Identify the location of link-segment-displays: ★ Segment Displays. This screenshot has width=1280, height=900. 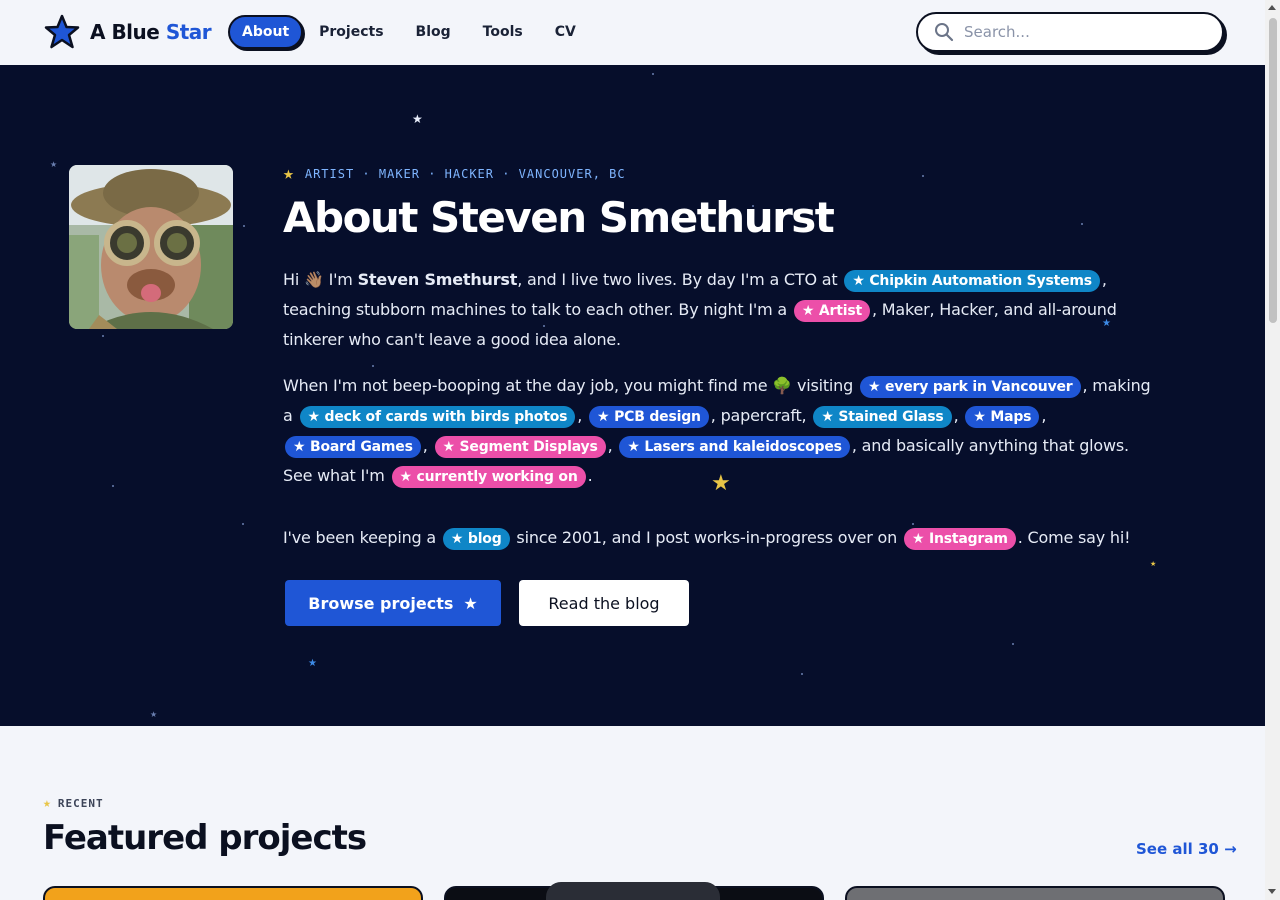
(520, 447).